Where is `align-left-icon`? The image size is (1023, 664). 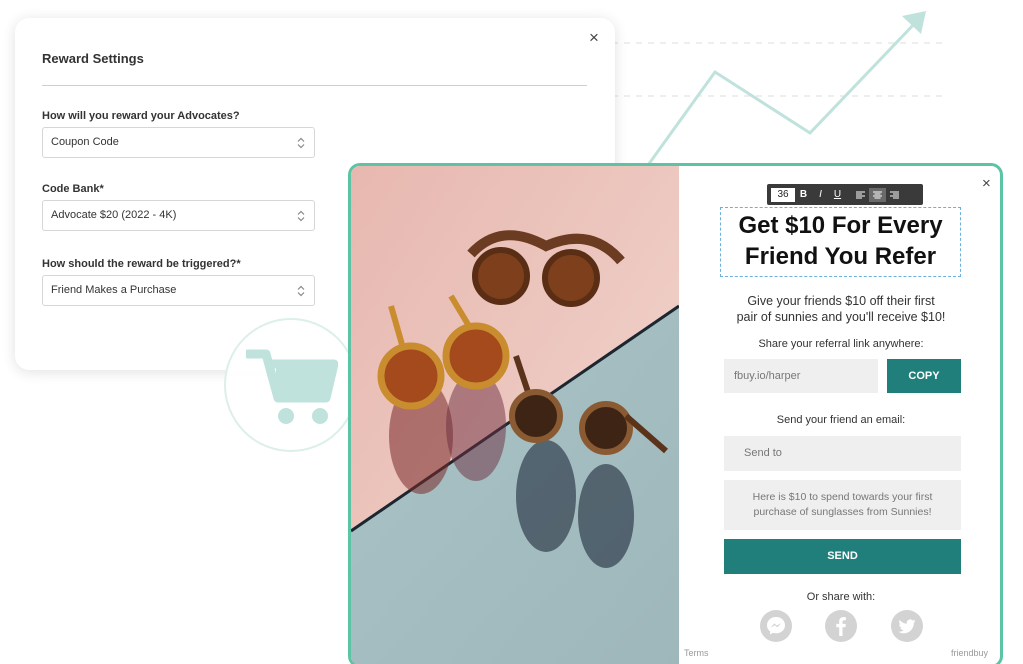
align-left-icon is located at coordinates (860, 195).